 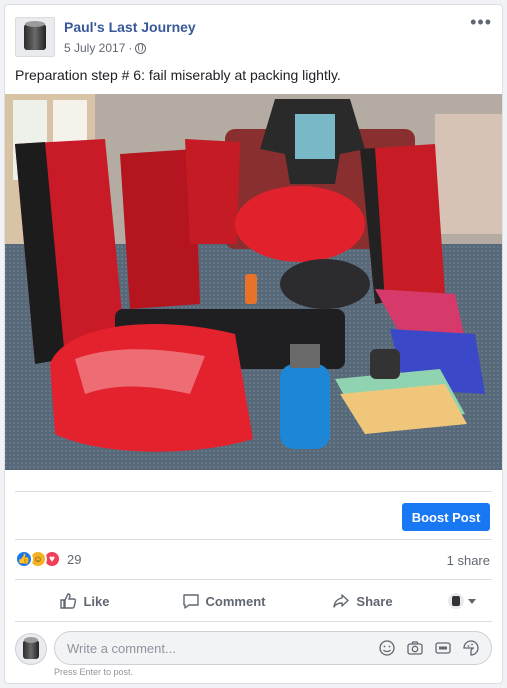 I want to click on post-meta: 5 July 2017 ·, so click(x=105, y=48).